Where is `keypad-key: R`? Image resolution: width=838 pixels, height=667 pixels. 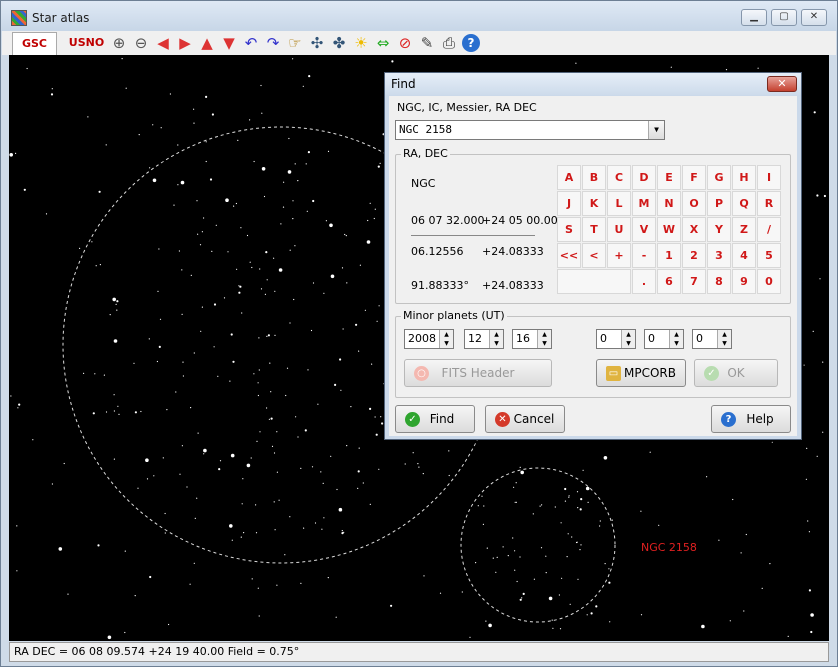 keypad-key: R is located at coordinates (769, 203).